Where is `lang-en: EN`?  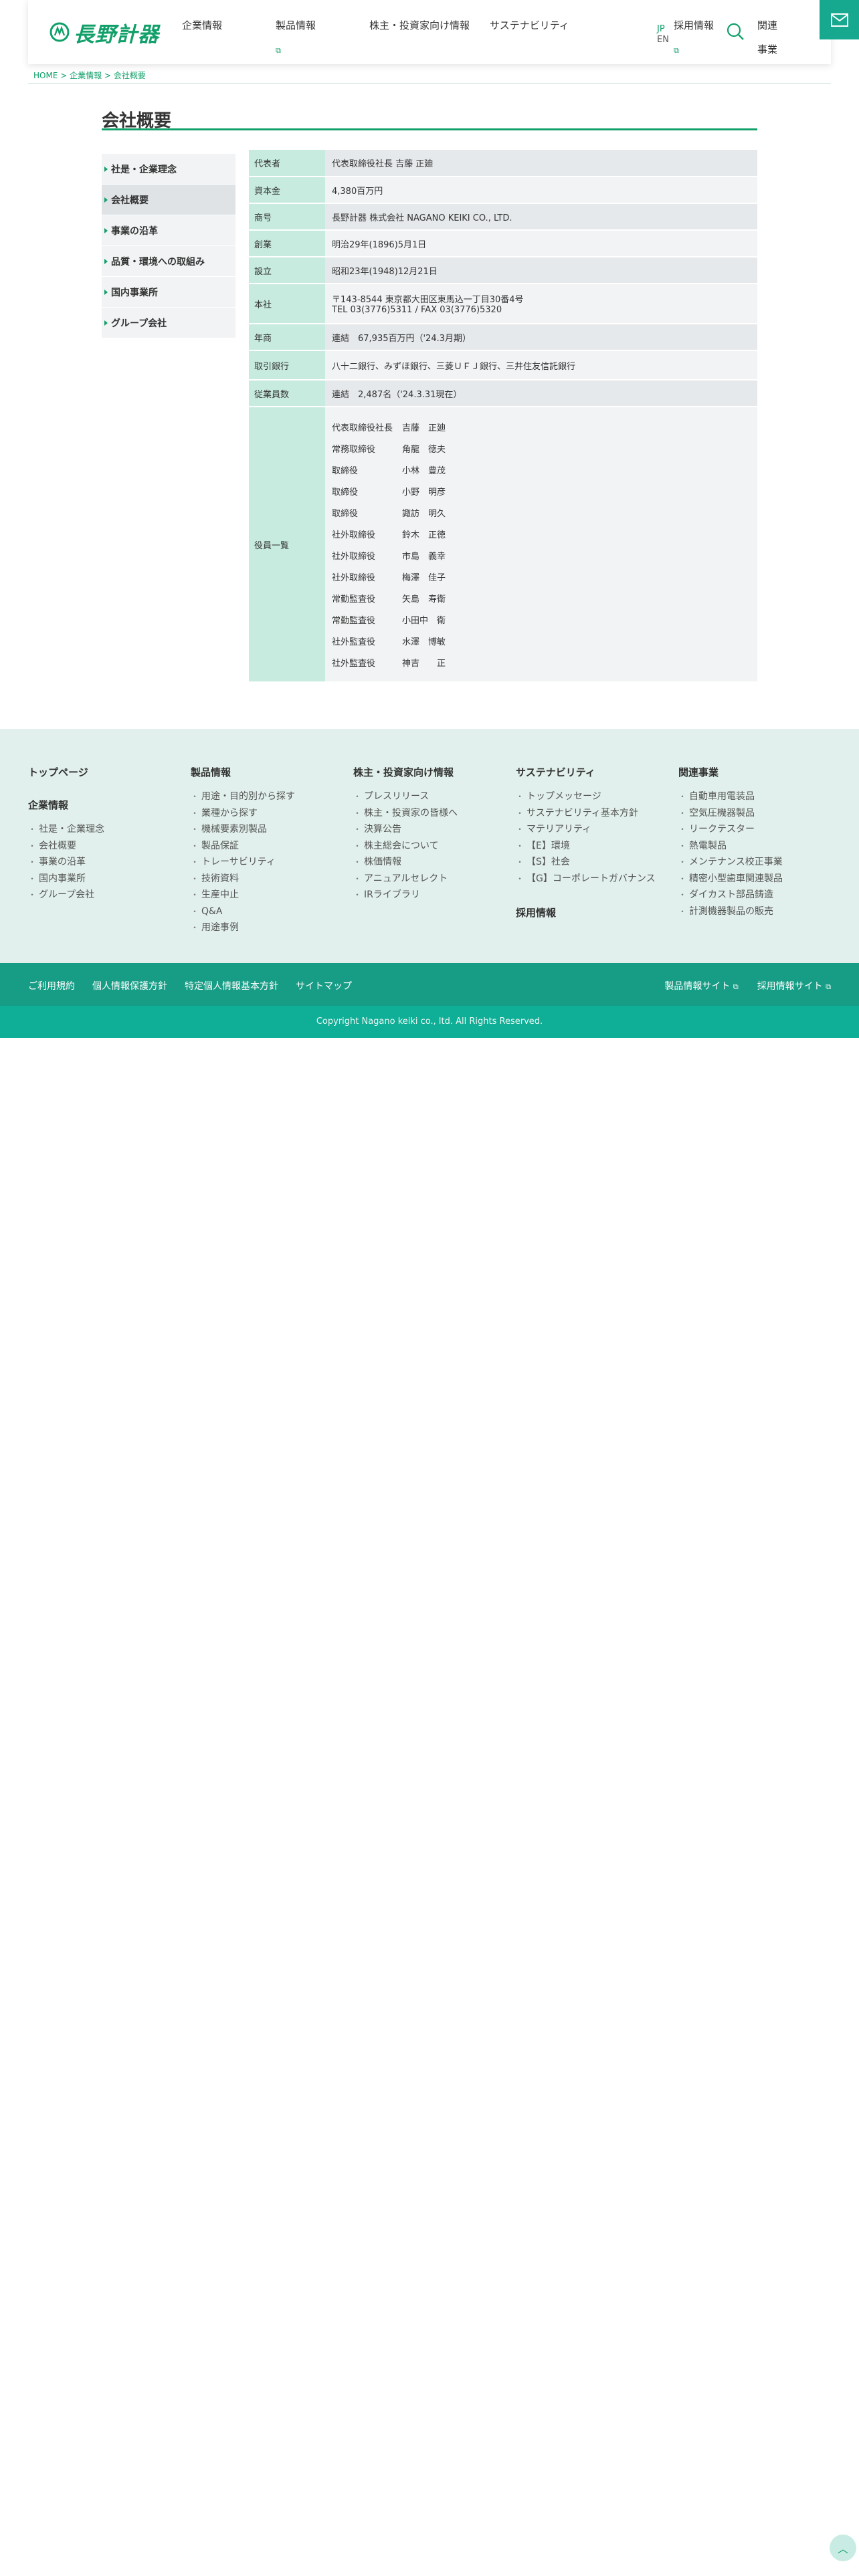 lang-en: EN is located at coordinates (663, 40).